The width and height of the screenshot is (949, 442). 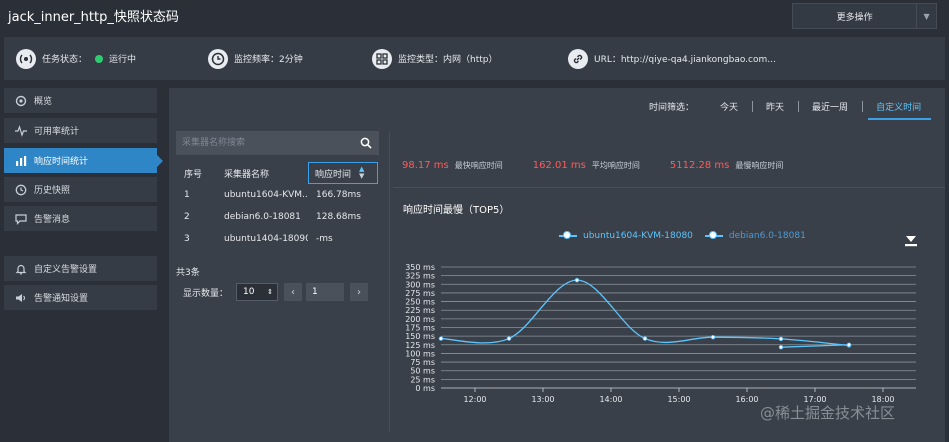 I want to click on x-tick-label: 12:00, so click(x=474, y=399).